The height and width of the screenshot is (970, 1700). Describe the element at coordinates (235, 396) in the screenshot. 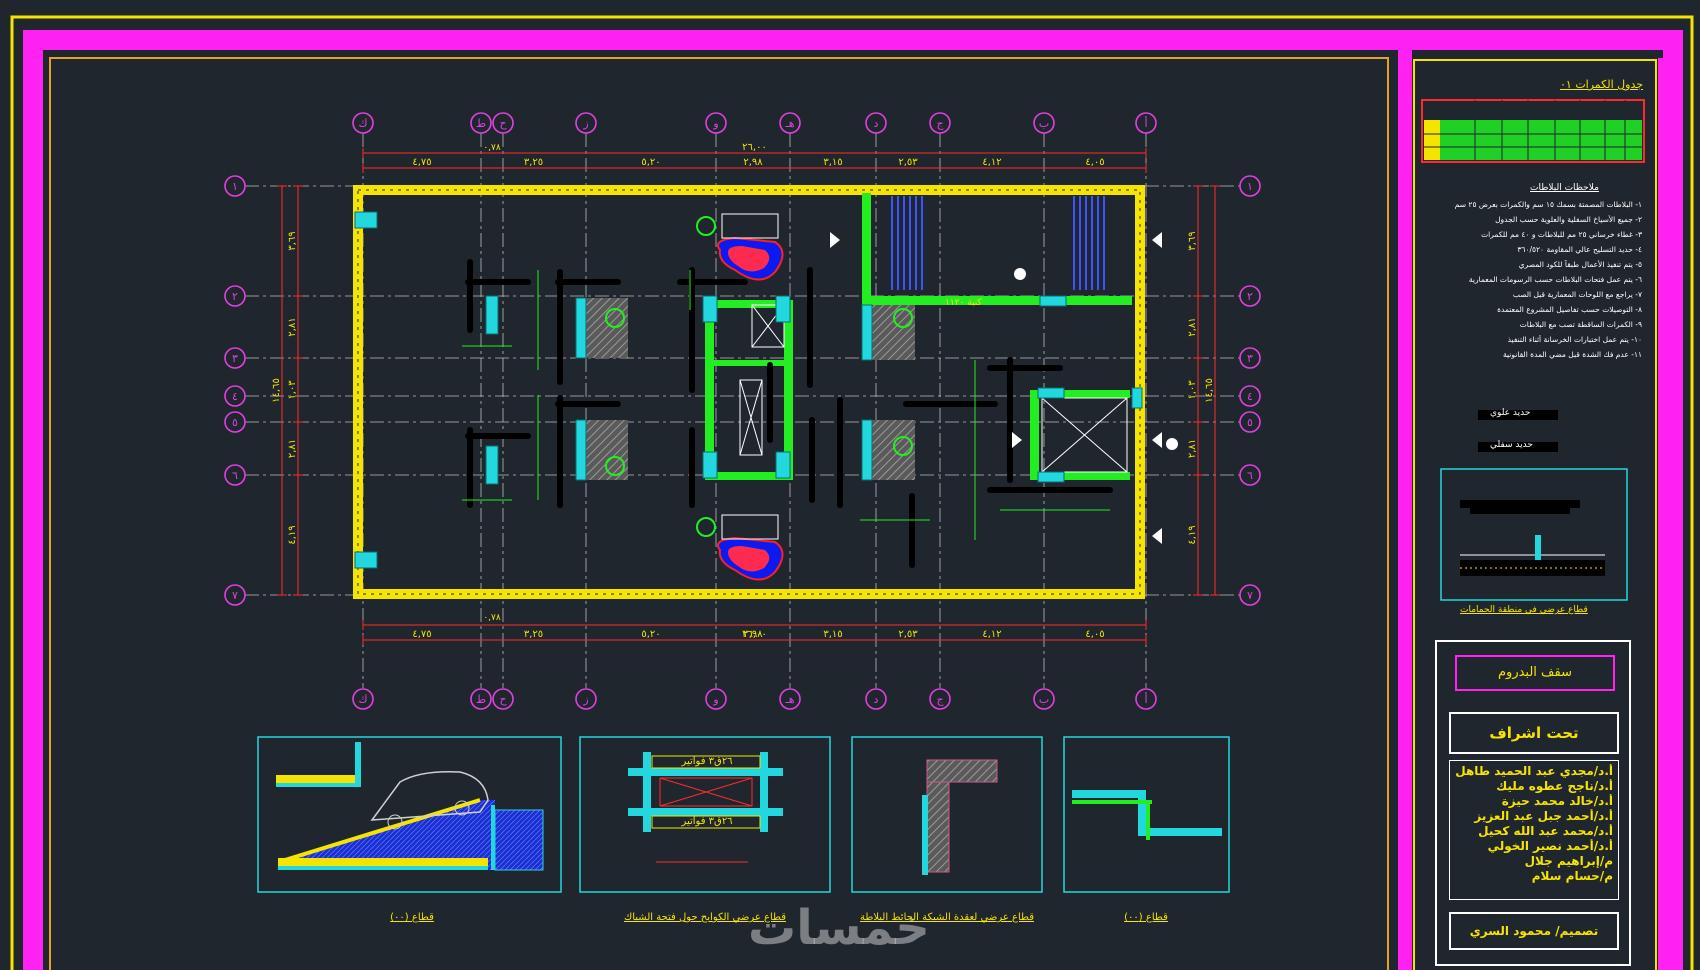

I see `grid-bubble-left-label: ٤` at that location.